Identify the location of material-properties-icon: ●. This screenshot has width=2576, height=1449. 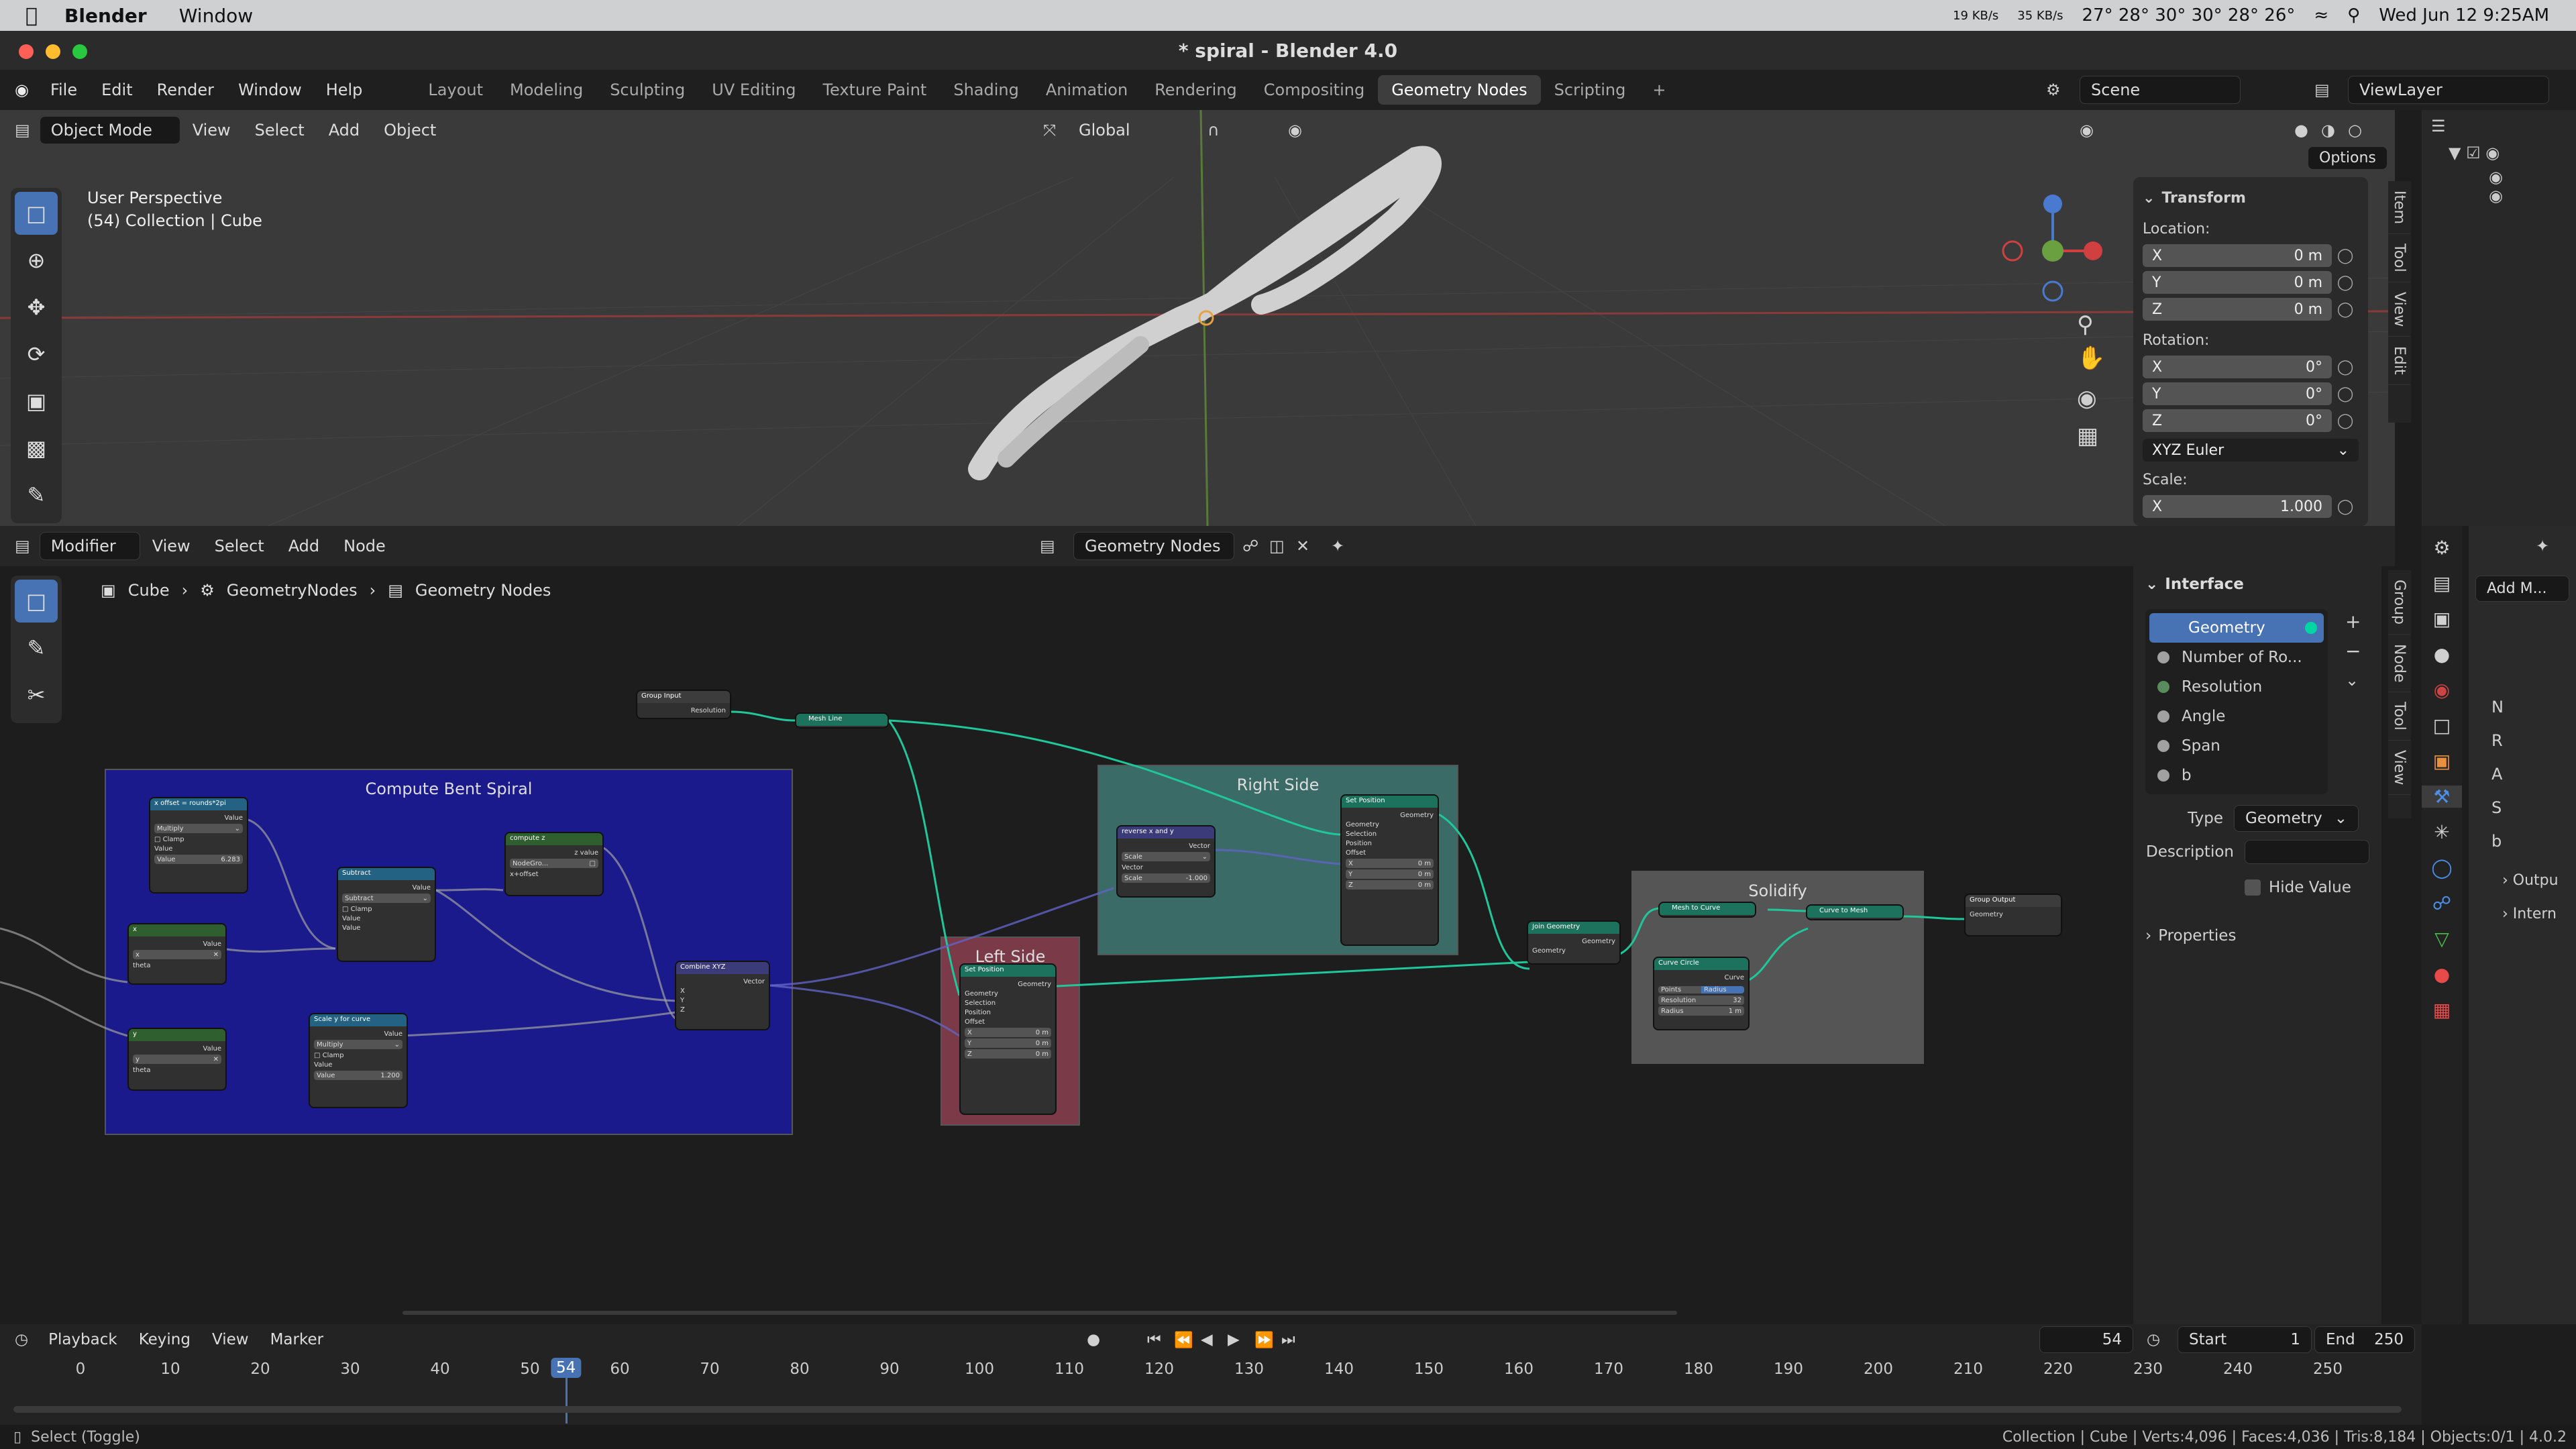
(2442, 974).